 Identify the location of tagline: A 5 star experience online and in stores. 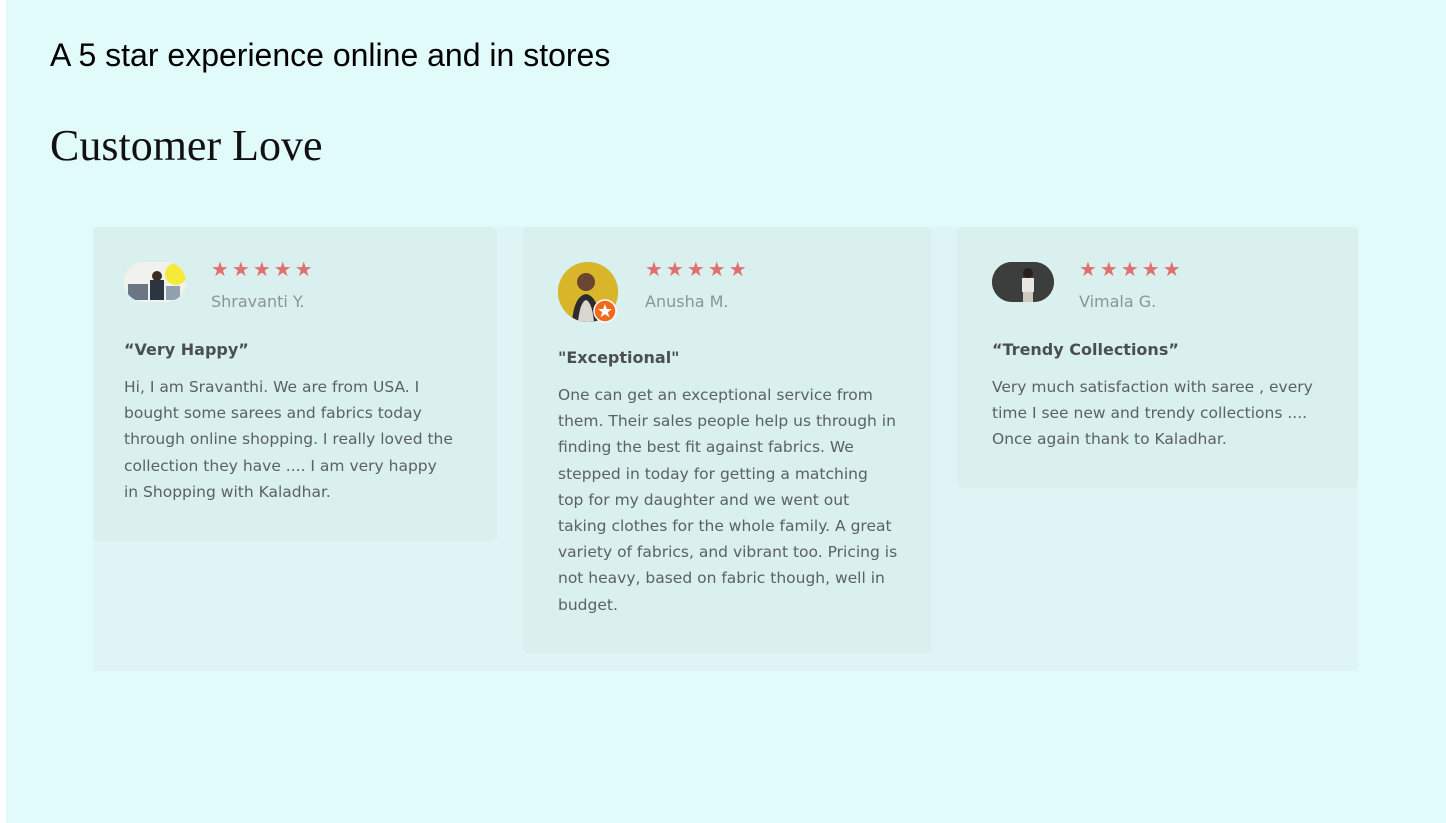
(330, 55).